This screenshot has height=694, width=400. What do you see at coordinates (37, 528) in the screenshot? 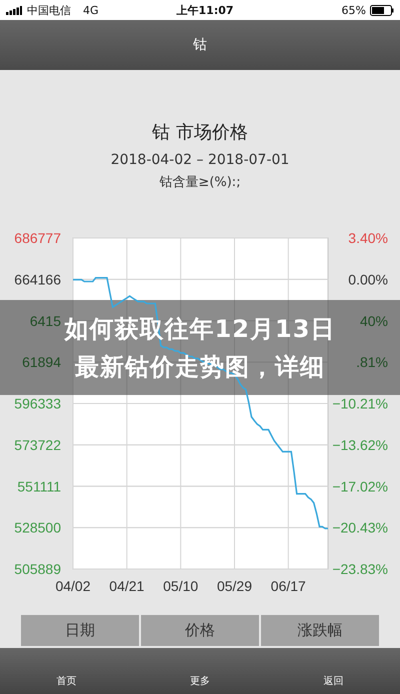
I see `axis-label: 528500` at bounding box center [37, 528].